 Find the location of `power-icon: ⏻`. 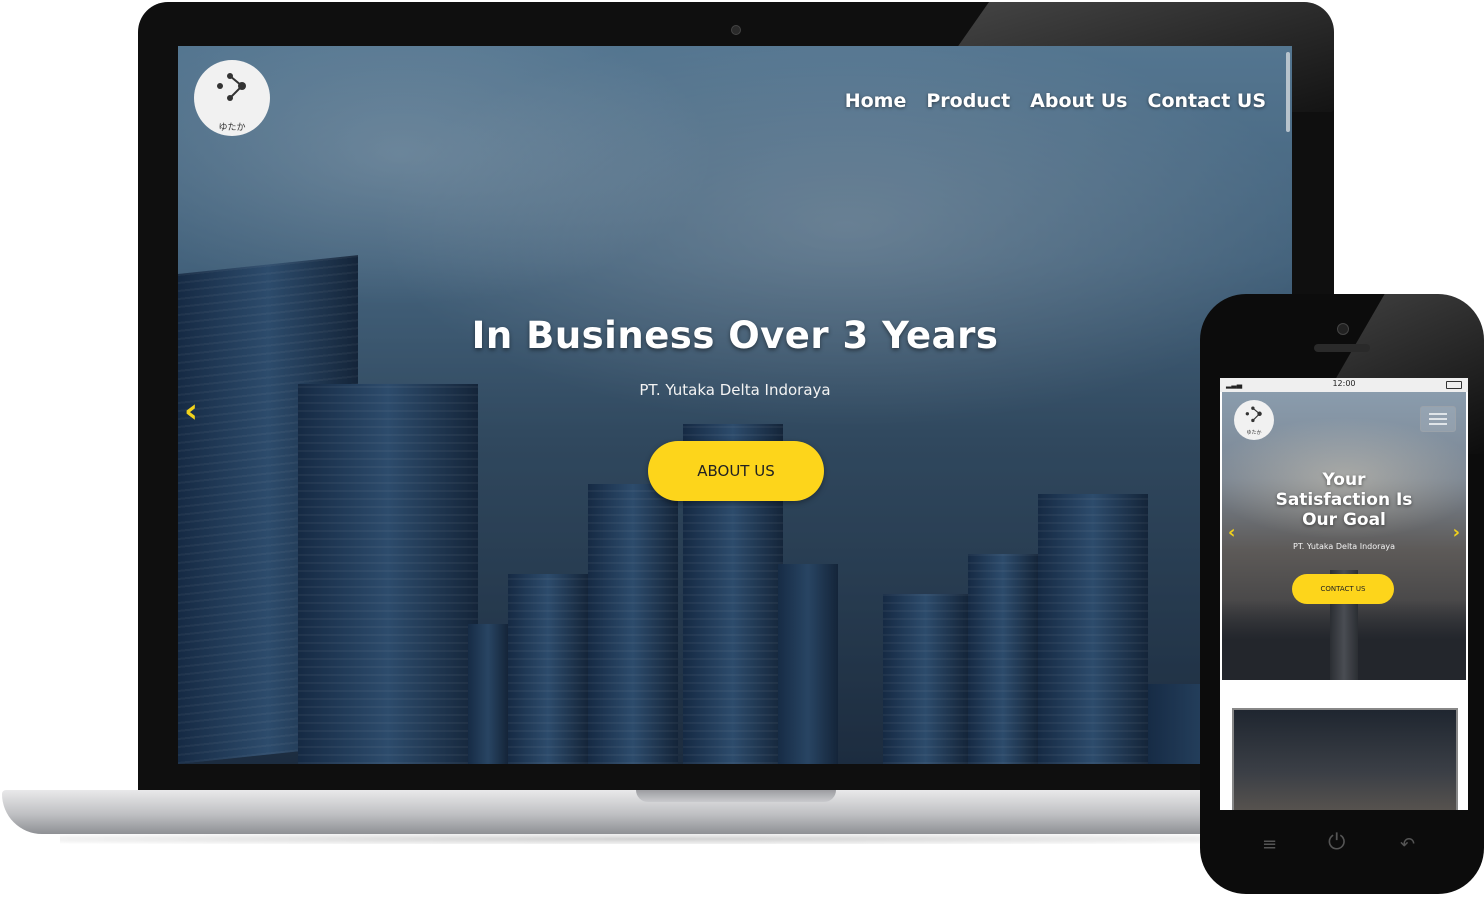

power-icon: ⏻ is located at coordinates (1336, 842).